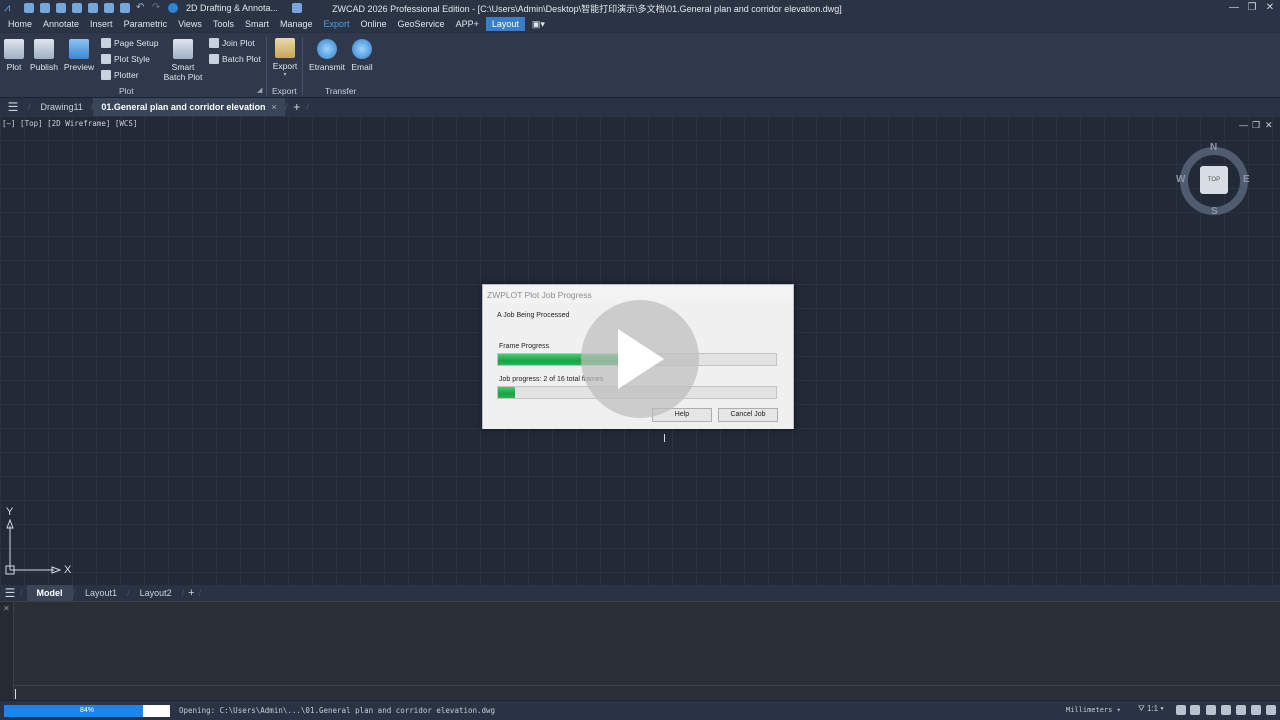  I want to click on command-window-handle: ✕, so click(7, 651).